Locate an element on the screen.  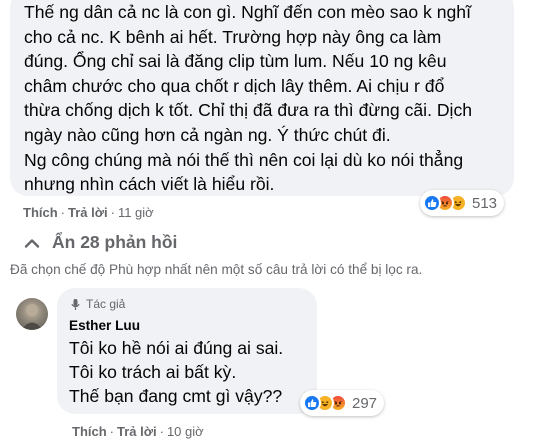
comment-actions: Thích · Trả lời · 11 giờ is located at coordinates (88, 212).